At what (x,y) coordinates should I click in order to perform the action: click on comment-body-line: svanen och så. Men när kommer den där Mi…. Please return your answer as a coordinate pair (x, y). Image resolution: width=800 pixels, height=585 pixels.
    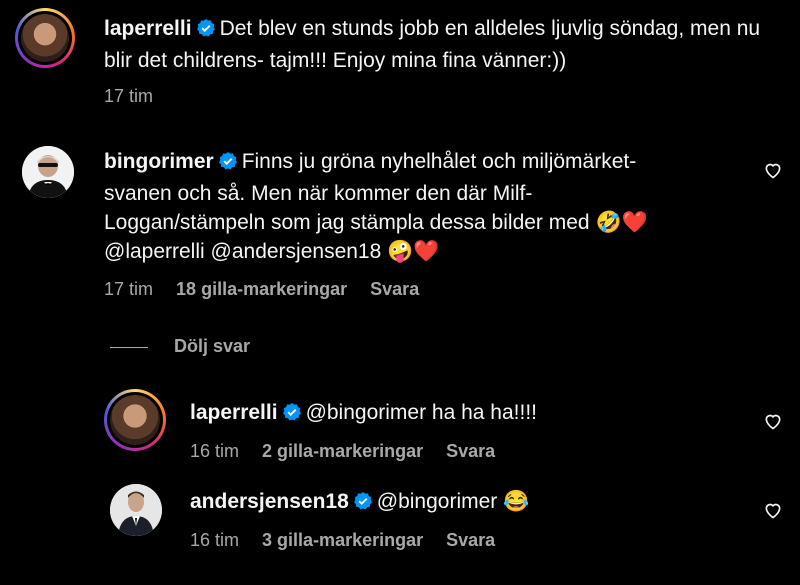
    Looking at the image, I should click on (318, 193).